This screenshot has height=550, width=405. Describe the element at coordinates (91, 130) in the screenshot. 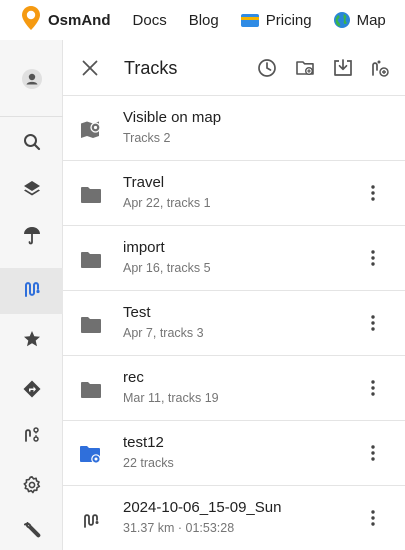

I see `visible-map-icon` at that location.